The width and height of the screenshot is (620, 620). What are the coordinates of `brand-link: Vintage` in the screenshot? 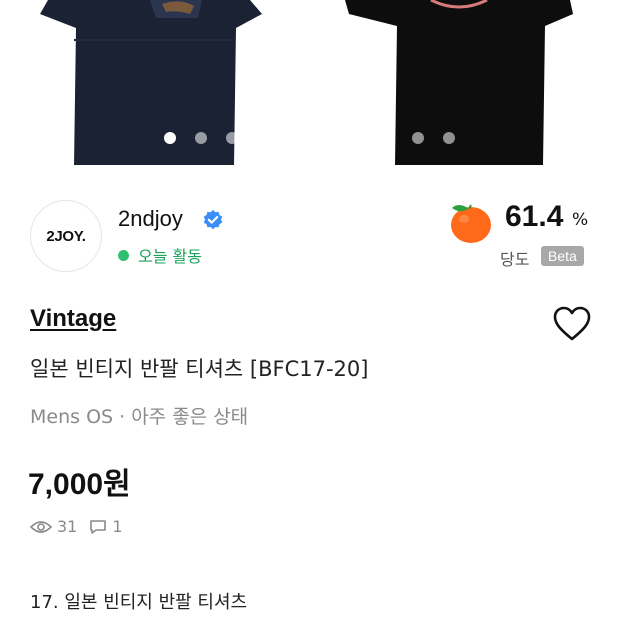 It's located at (73, 319).